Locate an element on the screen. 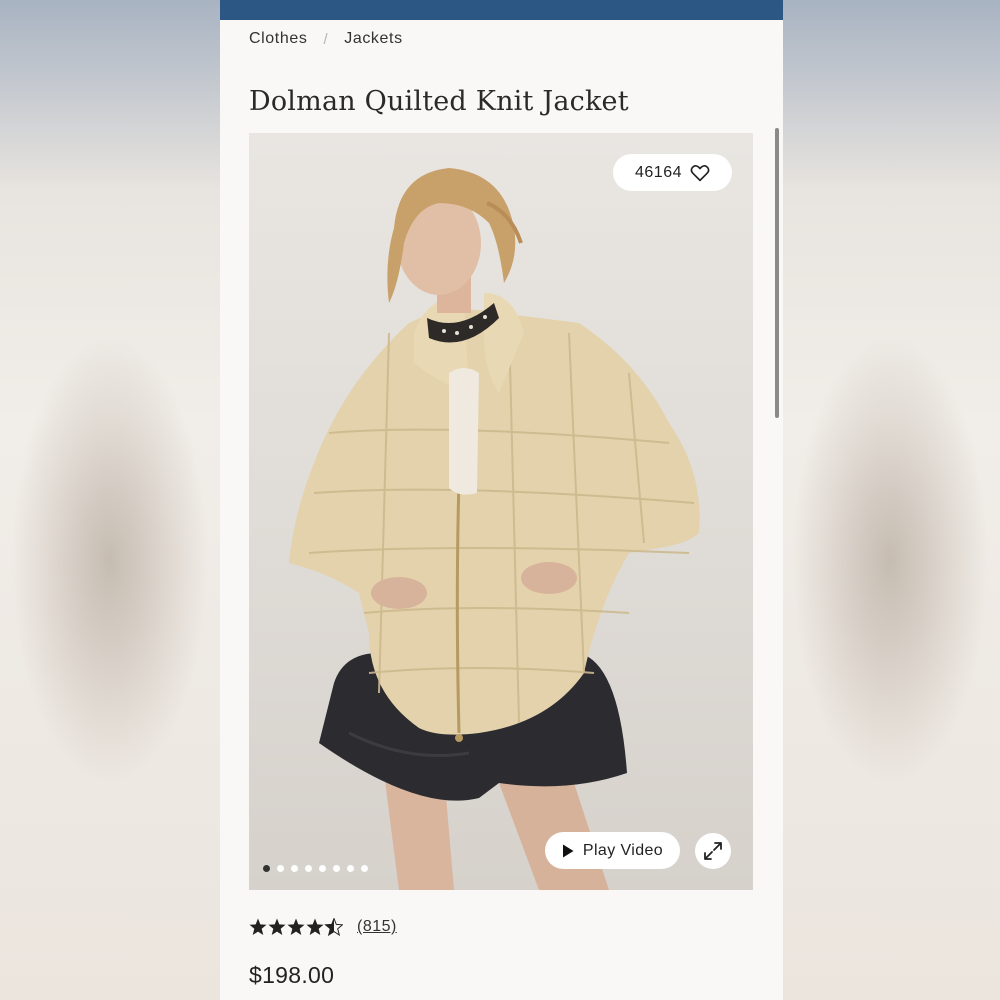 The width and height of the screenshot is (1000, 1000). star-rating is located at coordinates (296, 927).